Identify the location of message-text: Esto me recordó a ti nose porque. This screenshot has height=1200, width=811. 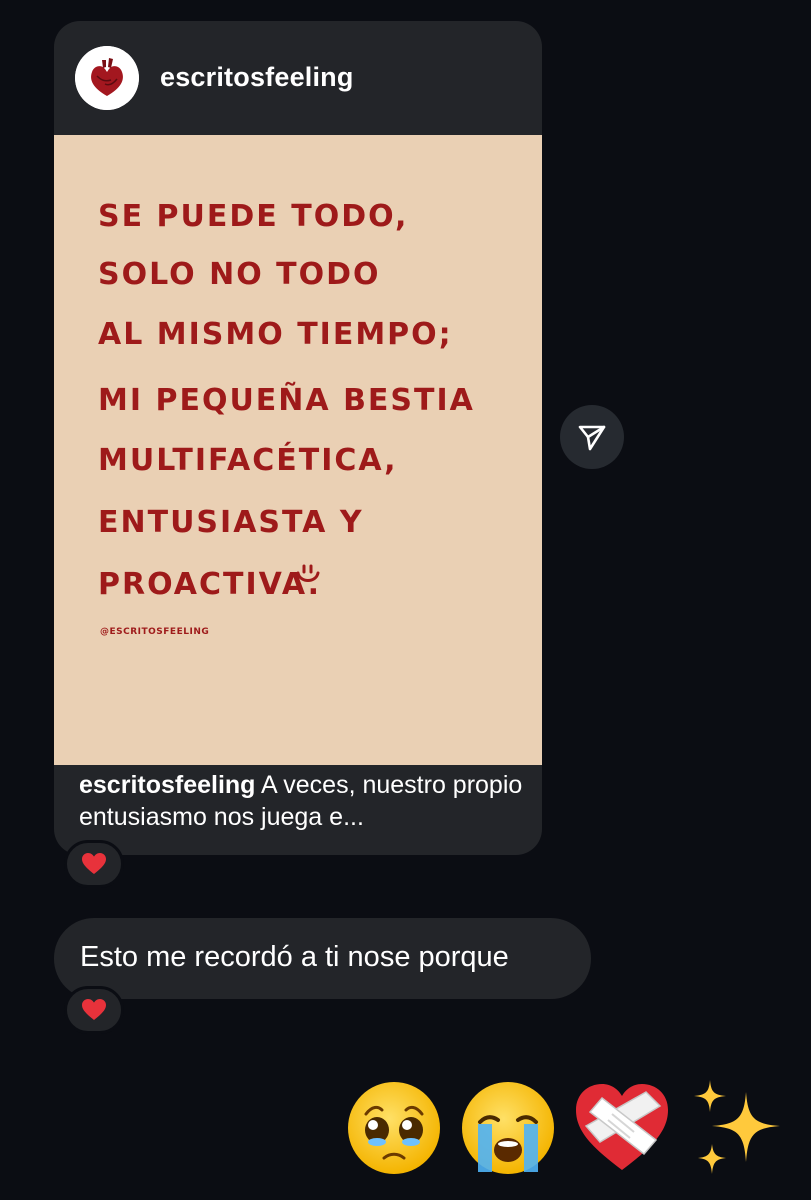
(294, 957).